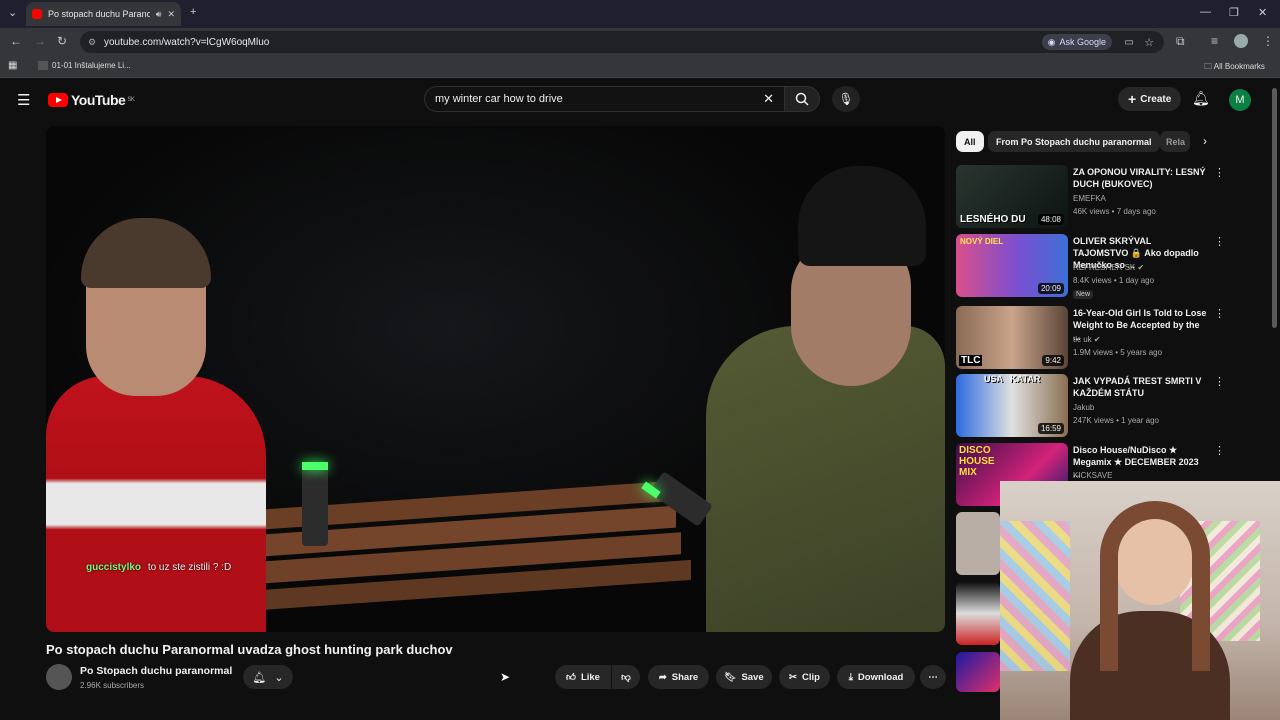 This screenshot has height=720, width=1280. I want to click on search-icon, so click(802, 99).